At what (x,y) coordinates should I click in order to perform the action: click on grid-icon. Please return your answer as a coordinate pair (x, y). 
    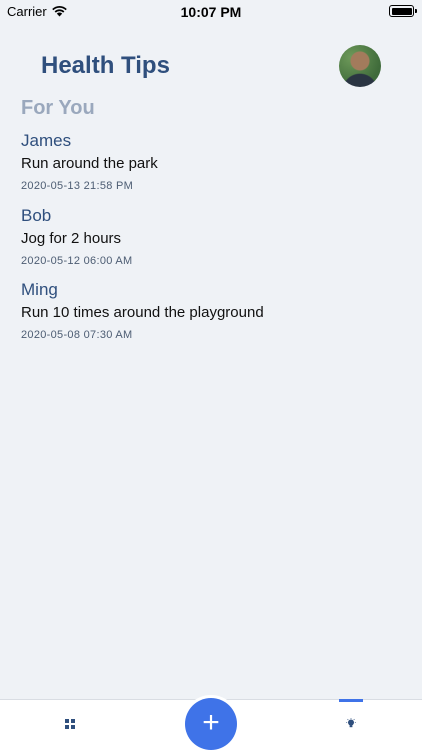
    Looking at the image, I should click on (70, 724).